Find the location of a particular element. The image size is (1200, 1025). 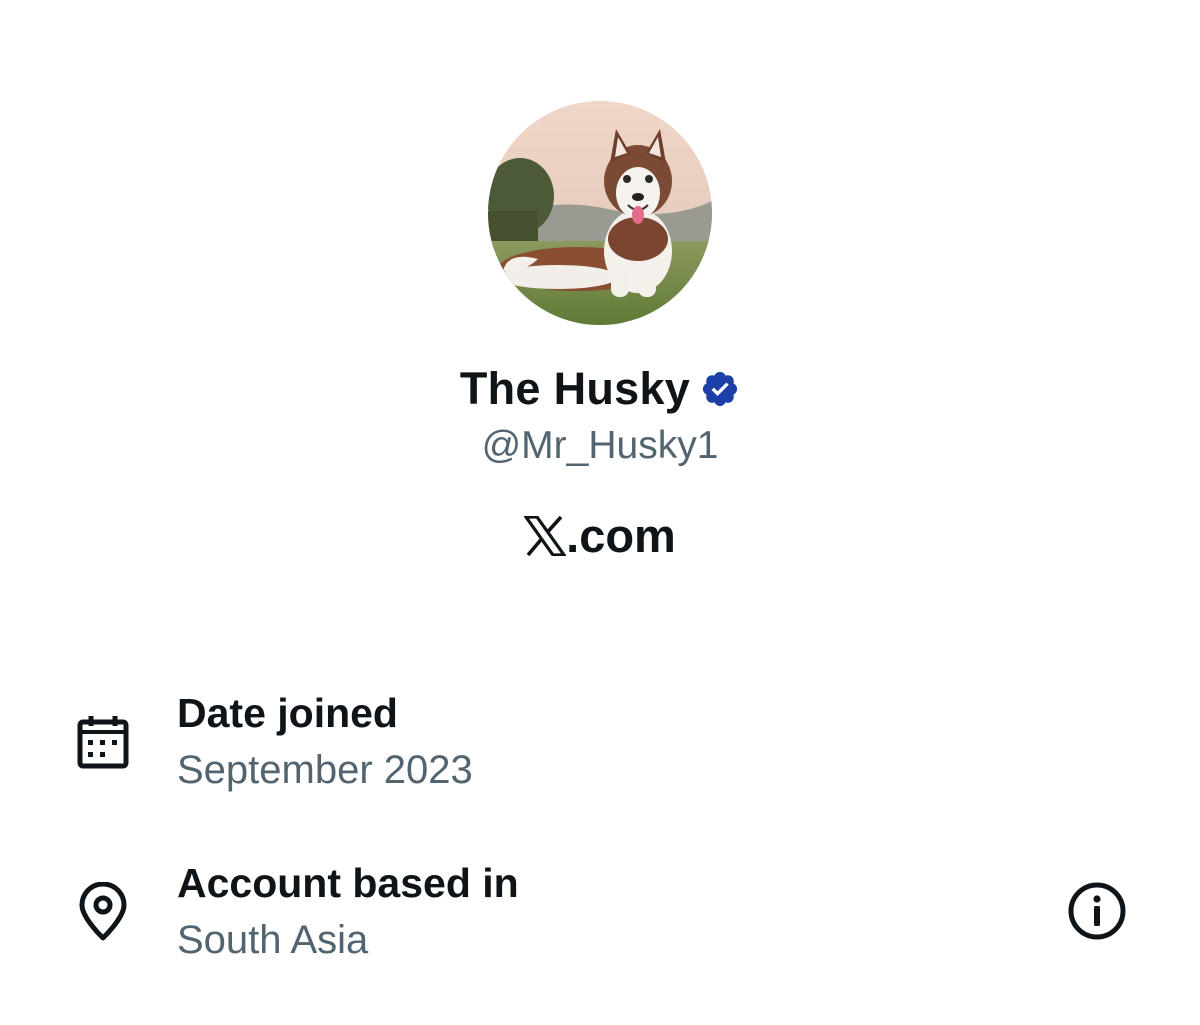

site-domain-text: .com is located at coordinates (621, 535).